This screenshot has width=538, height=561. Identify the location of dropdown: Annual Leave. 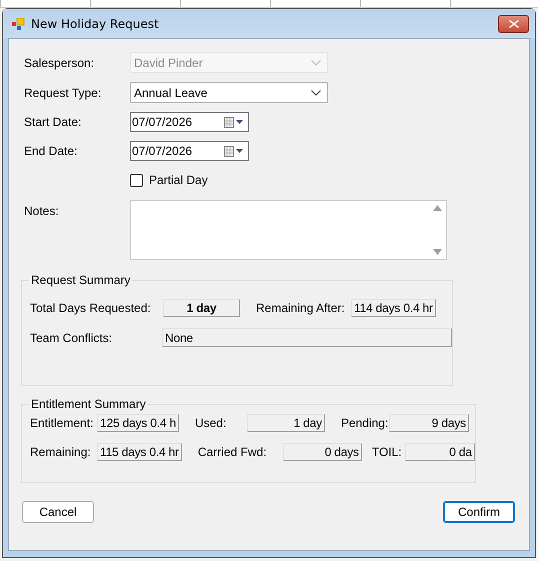
(229, 92).